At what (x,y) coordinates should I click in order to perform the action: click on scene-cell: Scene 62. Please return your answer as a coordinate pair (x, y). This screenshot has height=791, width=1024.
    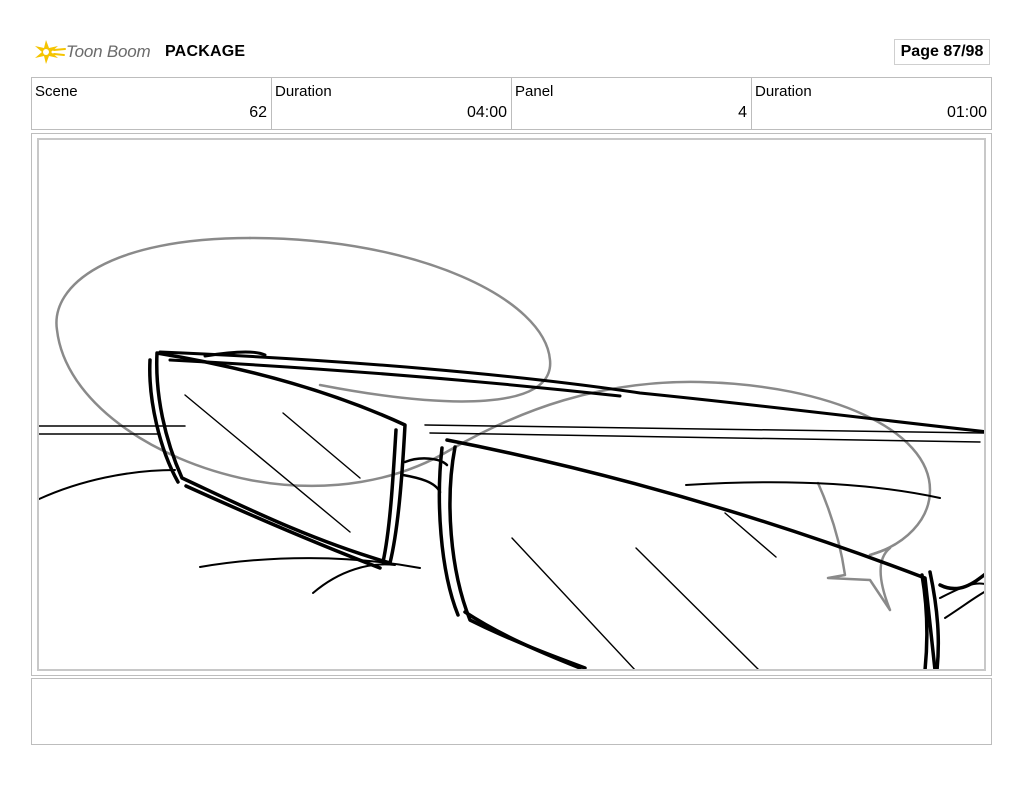
    Looking at the image, I should click on (152, 103).